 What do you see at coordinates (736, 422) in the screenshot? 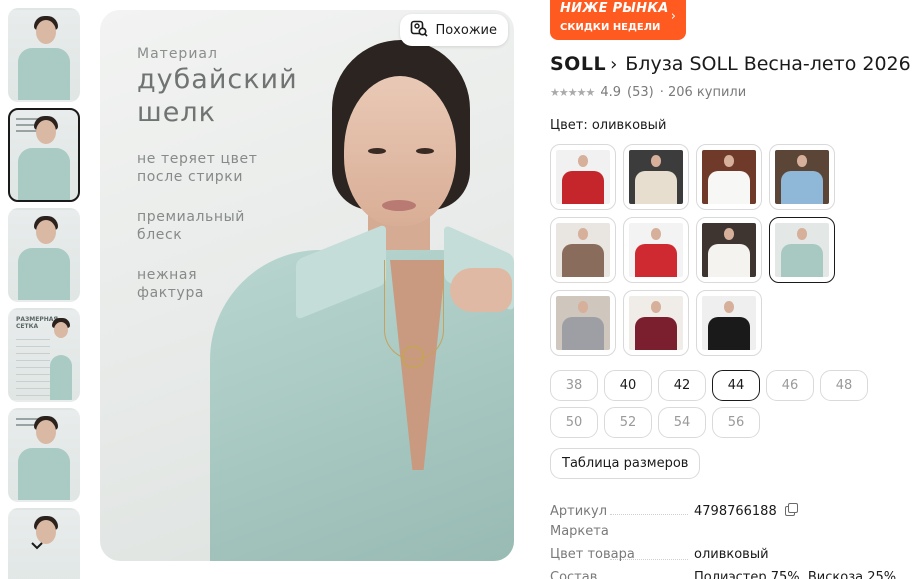
I see `size-option-56: 56` at bounding box center [736, 422].